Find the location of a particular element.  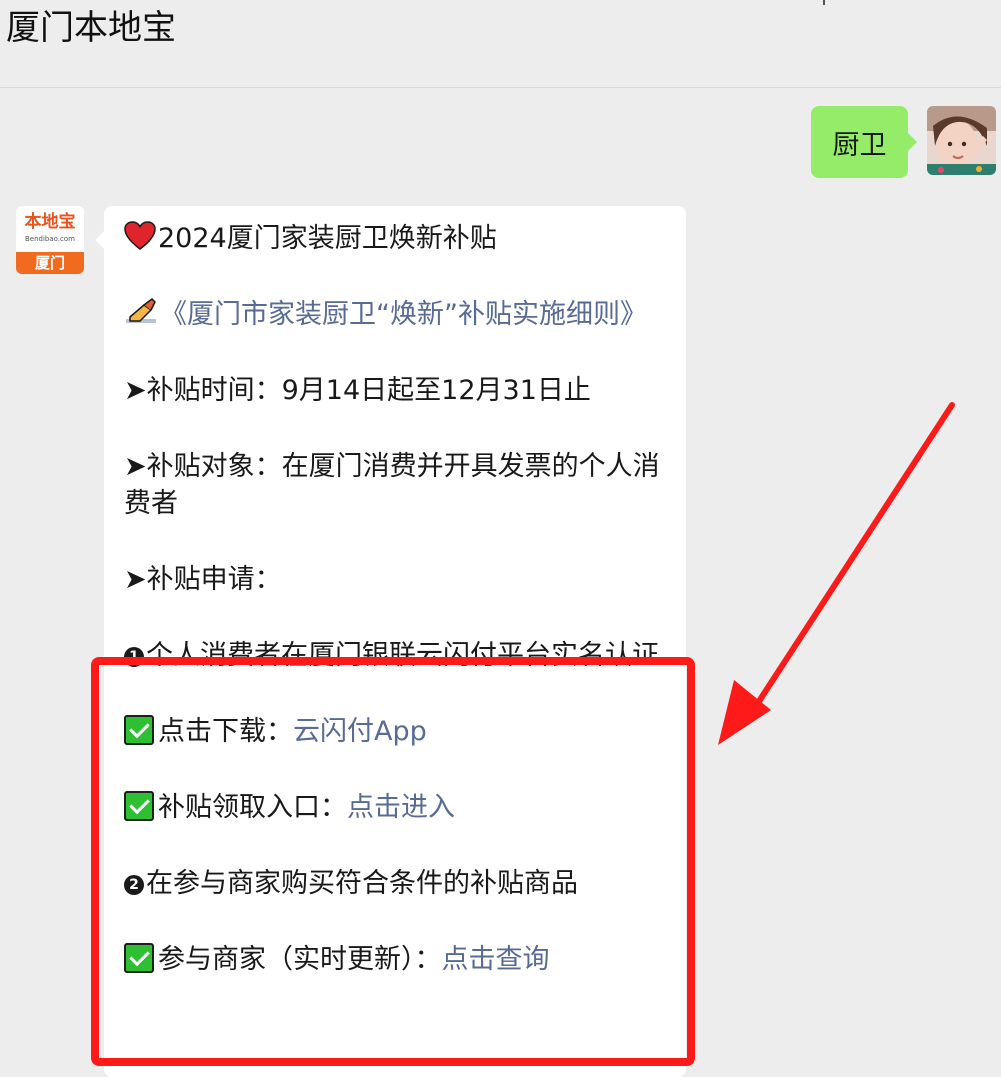

logo-en-text: Bendibao.com is located at coordinates (49, 239).